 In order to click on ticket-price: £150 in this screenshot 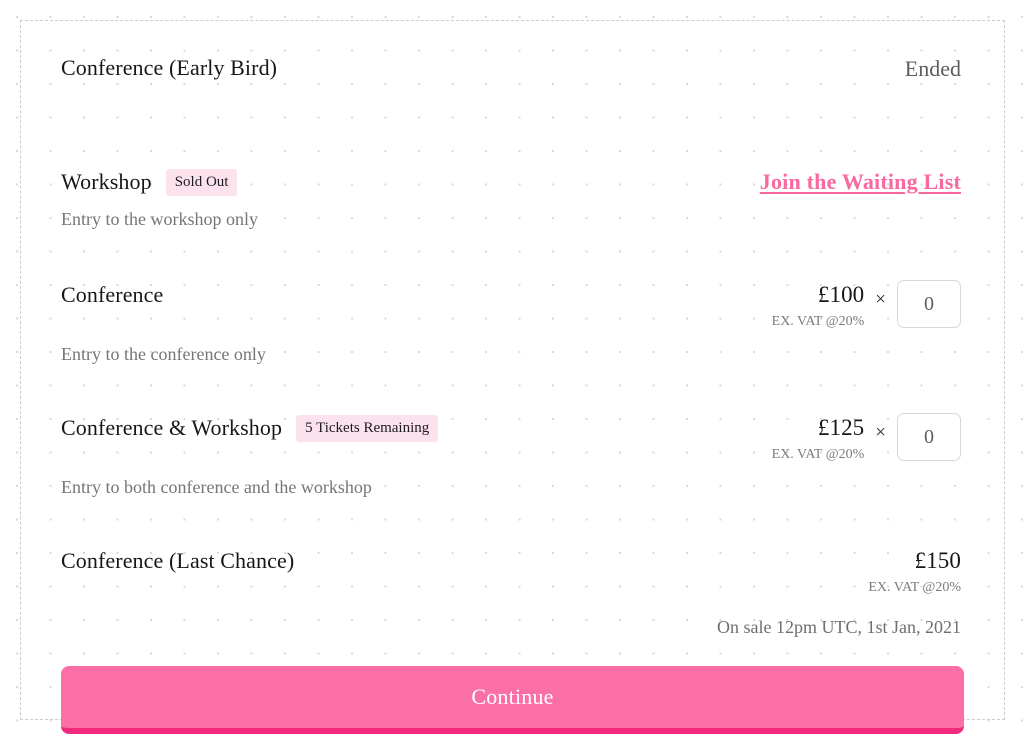, I will do `click(937, 560)`.